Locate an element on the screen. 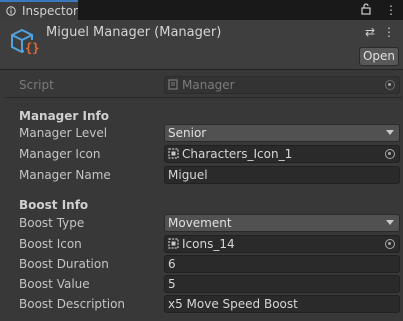 The height and width of the screenshot is (321, 403). manager-level-label: Manager Level is located at coordinates (63, 133).